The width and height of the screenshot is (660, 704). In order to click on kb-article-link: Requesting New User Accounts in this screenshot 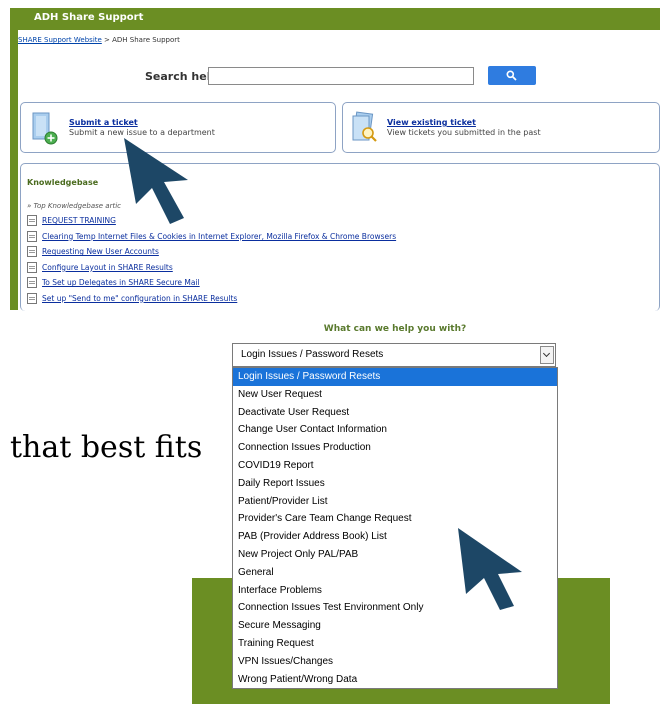, I will do `click(100, 251)`.